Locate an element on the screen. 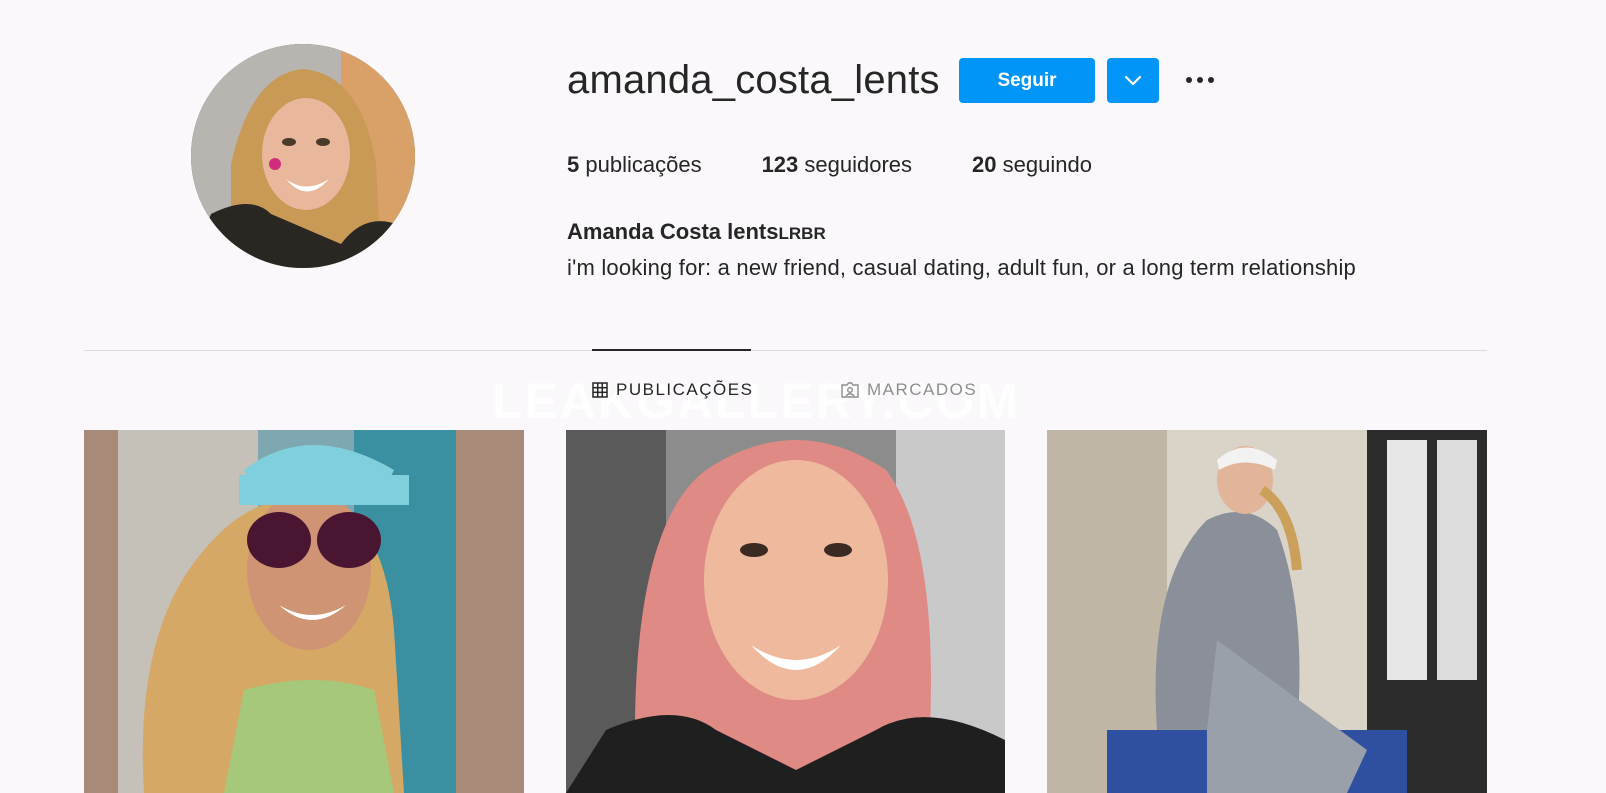 Image resolution: width=1606 pixels, height=793 pixels. followers-count-label: seguidores is located at coordinates (858, 164).